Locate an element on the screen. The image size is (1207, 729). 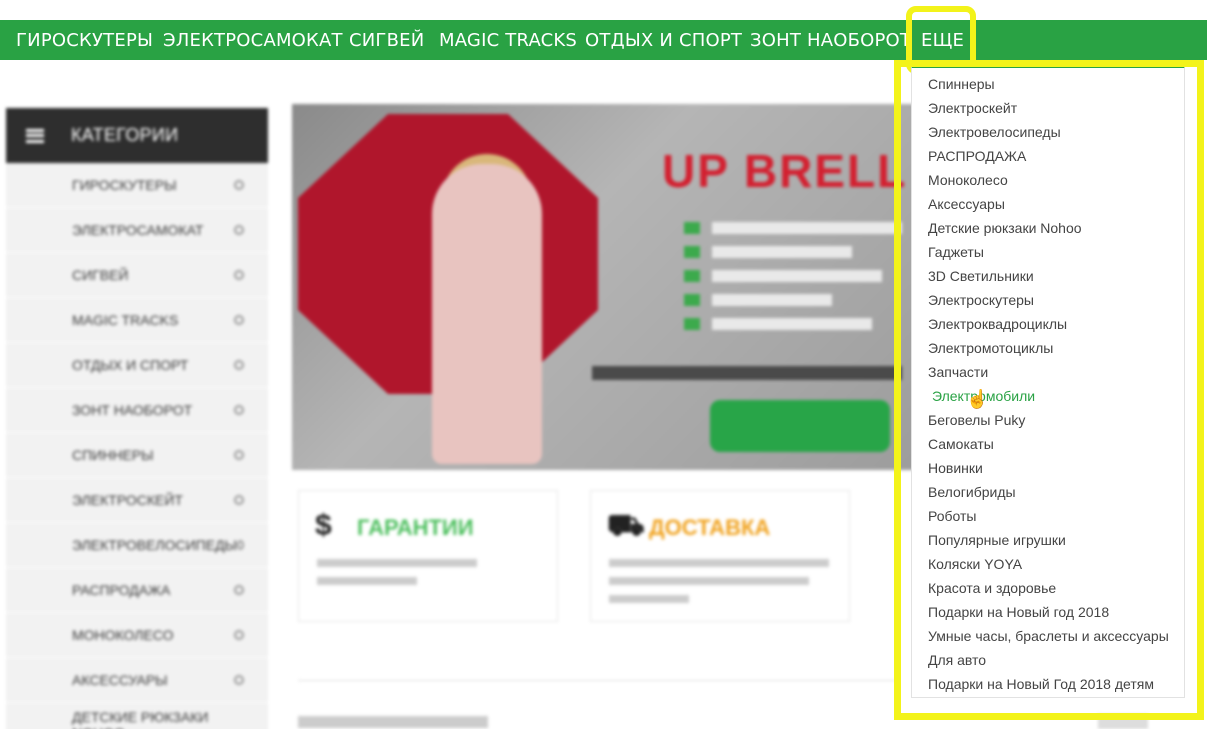
category-item: ЗОНТ НАОБОРОТ is located at coordinates (137, 410).